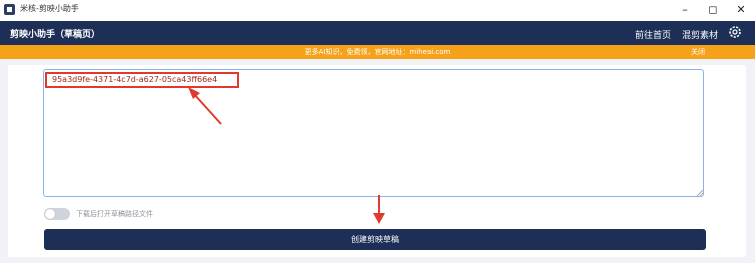 The width and height of the screenshot is (755, 263). Describe the element at coordinates (50, 214) in the screenshot. I see `toggle-knob` at that location.